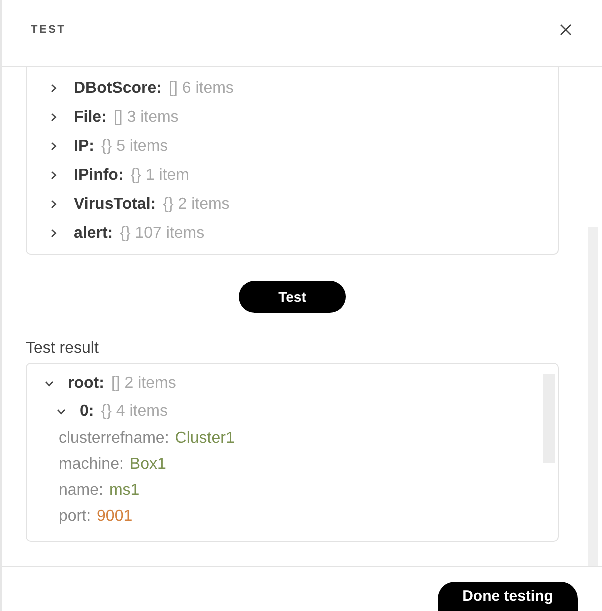  Describe the element at coordinates (162, 234) in the screenshot. I see `json-type-summary: {} 107 items` at that location.